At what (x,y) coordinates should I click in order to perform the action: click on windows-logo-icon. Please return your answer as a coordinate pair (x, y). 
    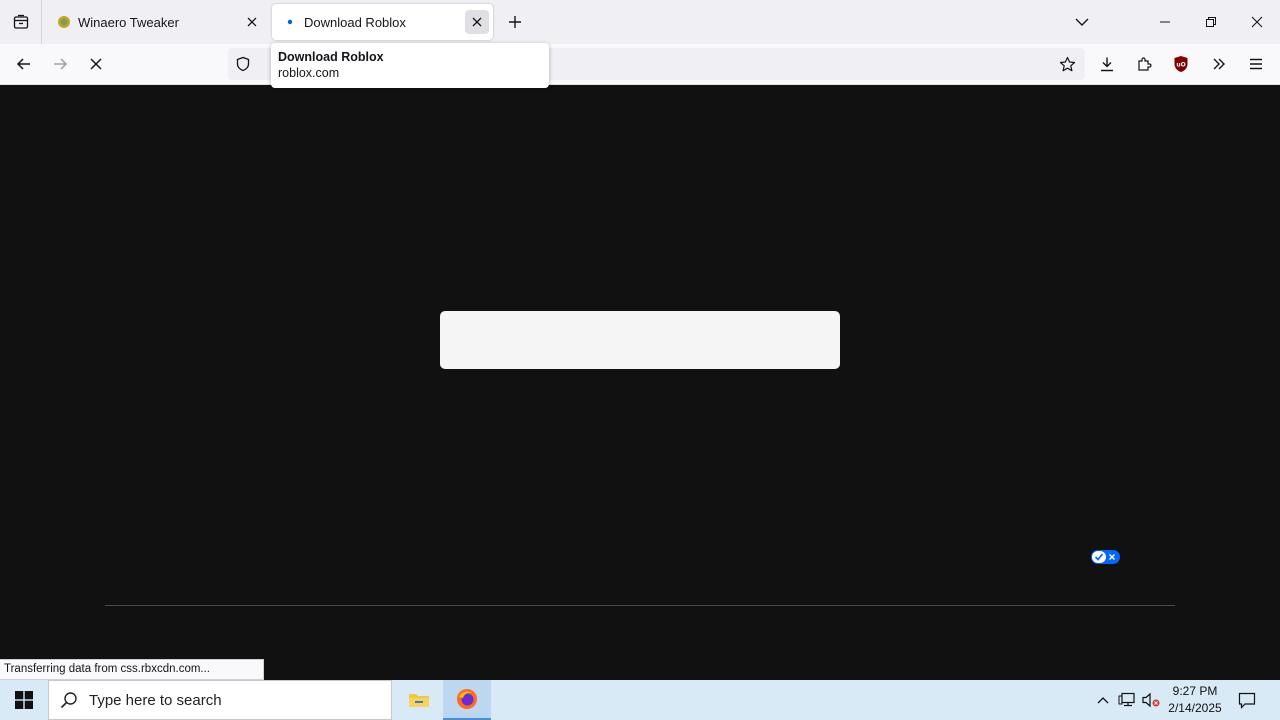
    Looking at the image, I should click on (24, 700).